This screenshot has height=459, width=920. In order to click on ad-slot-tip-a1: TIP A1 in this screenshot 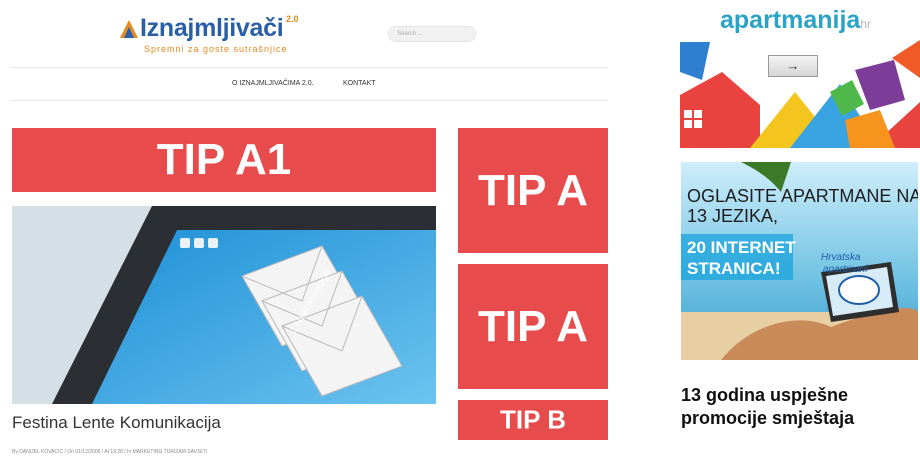, I will do `click(224, 160)`.